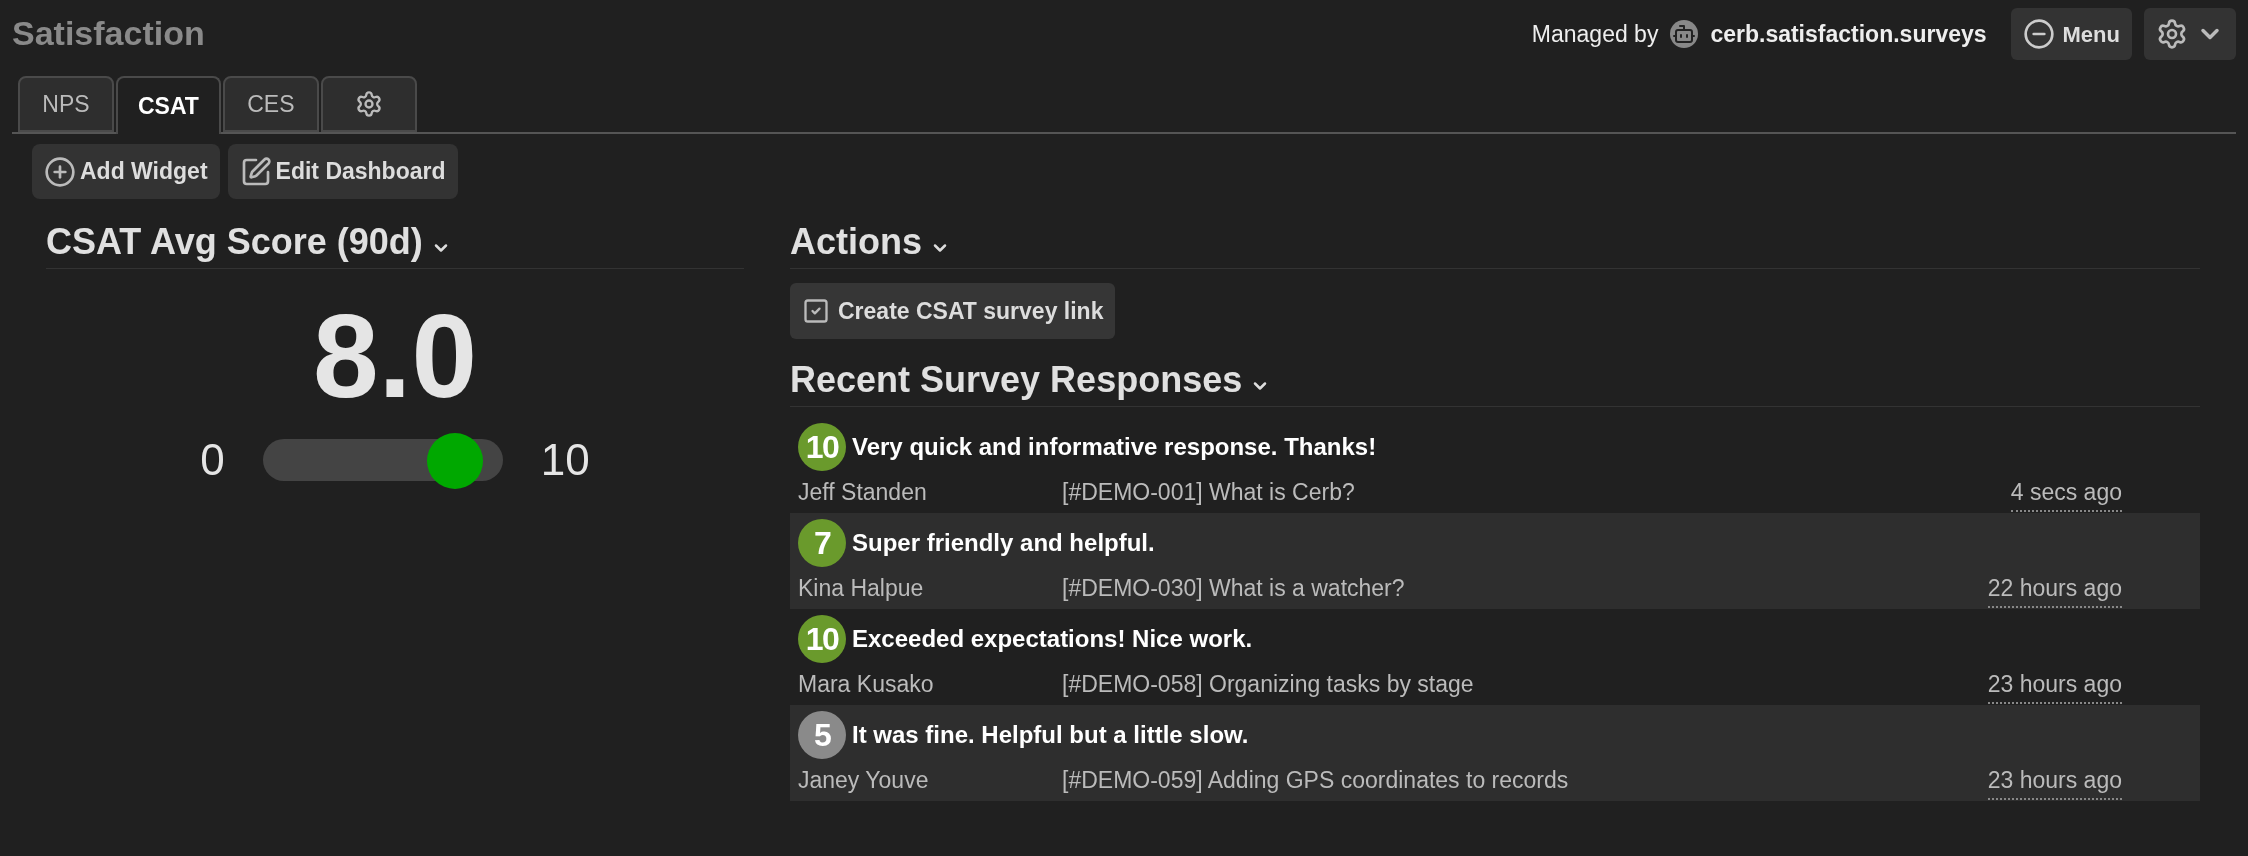  What do you see at coordinates (816, 311) in the screenshot?
I see `checkbox-icon` at bounding box center [816, 311].